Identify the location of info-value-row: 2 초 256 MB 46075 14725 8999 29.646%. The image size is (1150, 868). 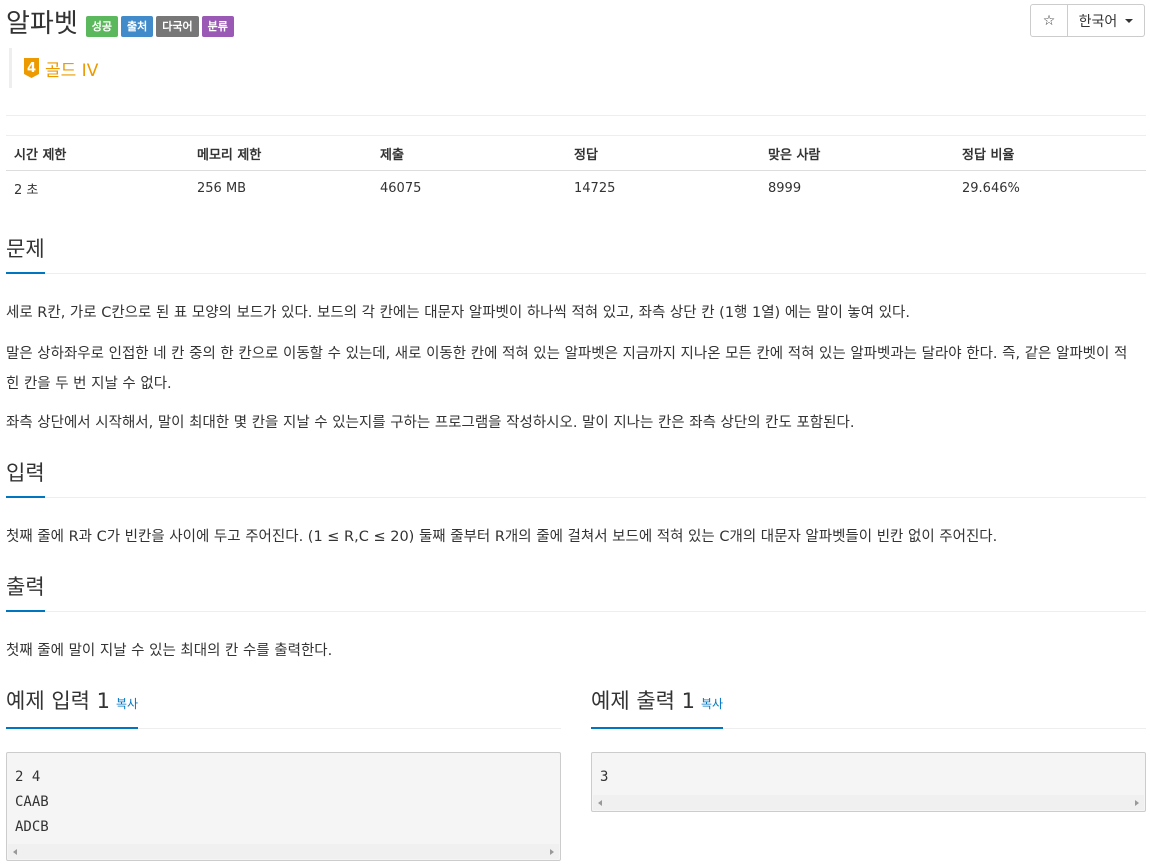
(576, 188).